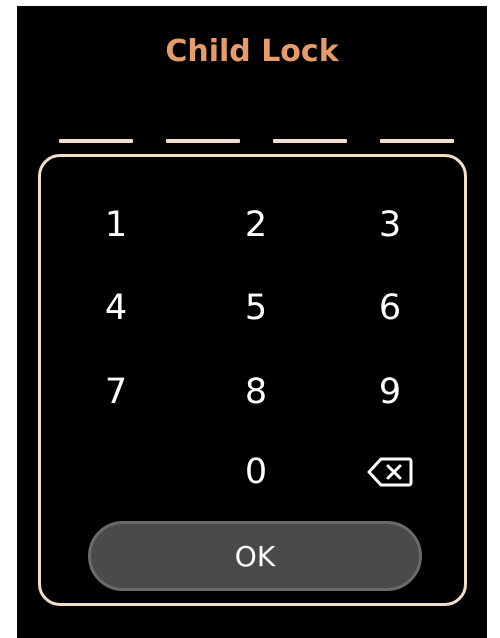  Describe the element at coordinates (116, 225) in the screenshot. I see `key-1: 1` at that location.